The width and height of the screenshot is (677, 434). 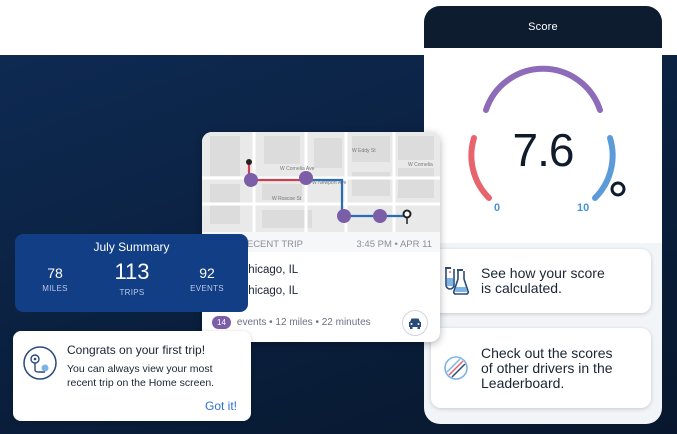 I want to click on card-line: Leaderboard., so click(x=523, y=382).